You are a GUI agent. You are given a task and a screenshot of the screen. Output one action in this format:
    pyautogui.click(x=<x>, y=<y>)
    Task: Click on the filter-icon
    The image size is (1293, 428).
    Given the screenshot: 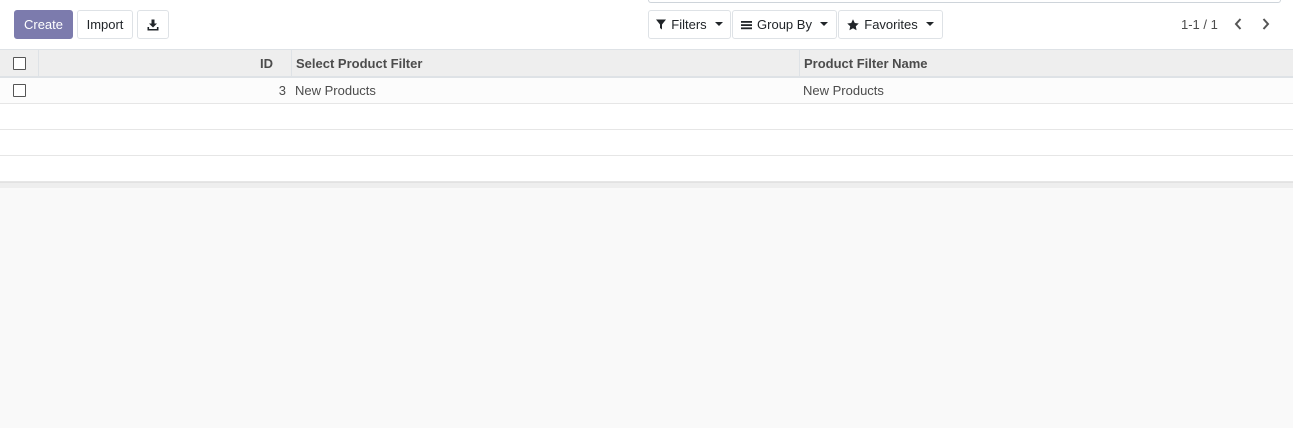 What is the action you would take?
    pyautogui.click(x=661, y=24)
    